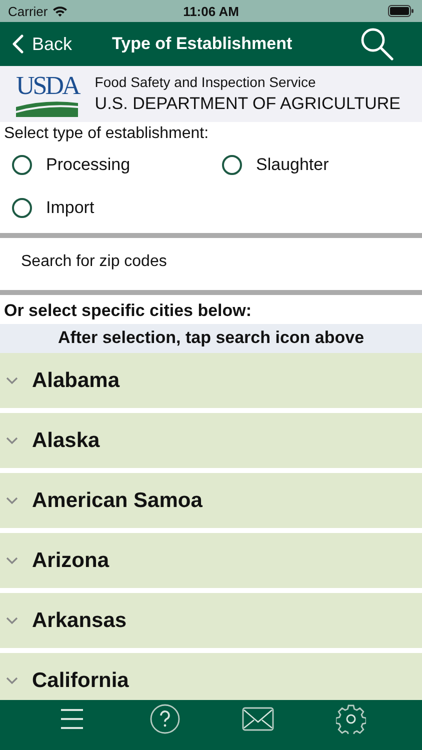 The height and width of the screenshot is (750, 422). What do you see at coordinates (28, 11) in the screenshot?
I see `carrier-label: Carrier` at bounding box center [28, 11].